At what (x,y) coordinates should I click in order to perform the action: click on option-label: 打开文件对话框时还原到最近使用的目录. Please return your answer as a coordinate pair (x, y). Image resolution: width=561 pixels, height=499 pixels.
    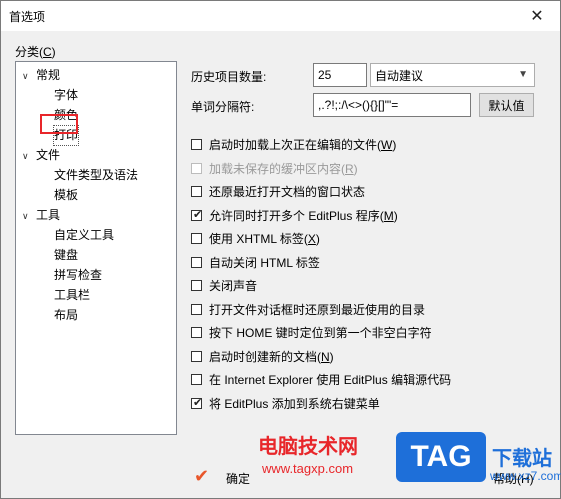
    Looking at the image, I should click on (317, 309).